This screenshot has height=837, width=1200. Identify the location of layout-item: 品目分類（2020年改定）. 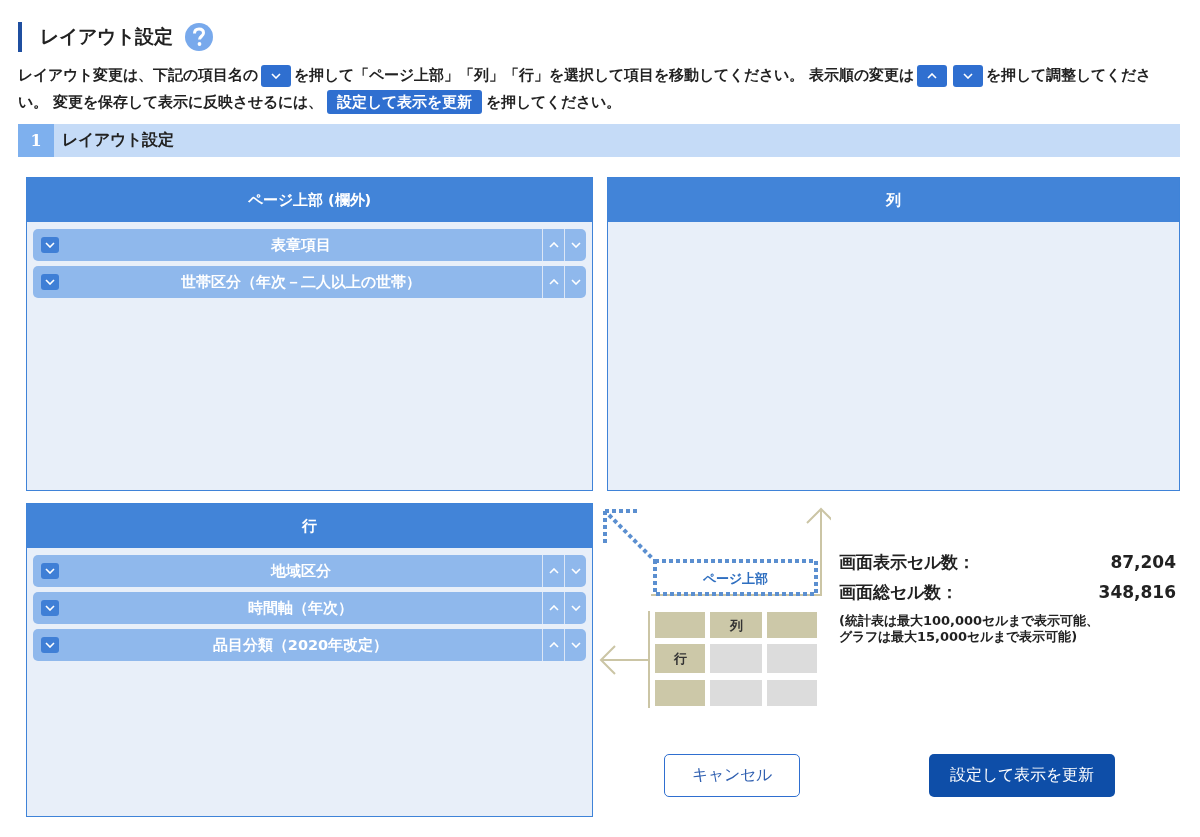
(309, 645).